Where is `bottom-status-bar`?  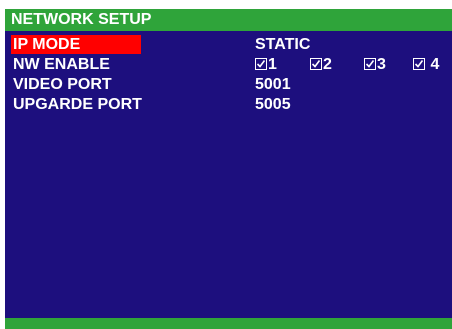
bottom-status-bar is located at coordinates (228, 323).